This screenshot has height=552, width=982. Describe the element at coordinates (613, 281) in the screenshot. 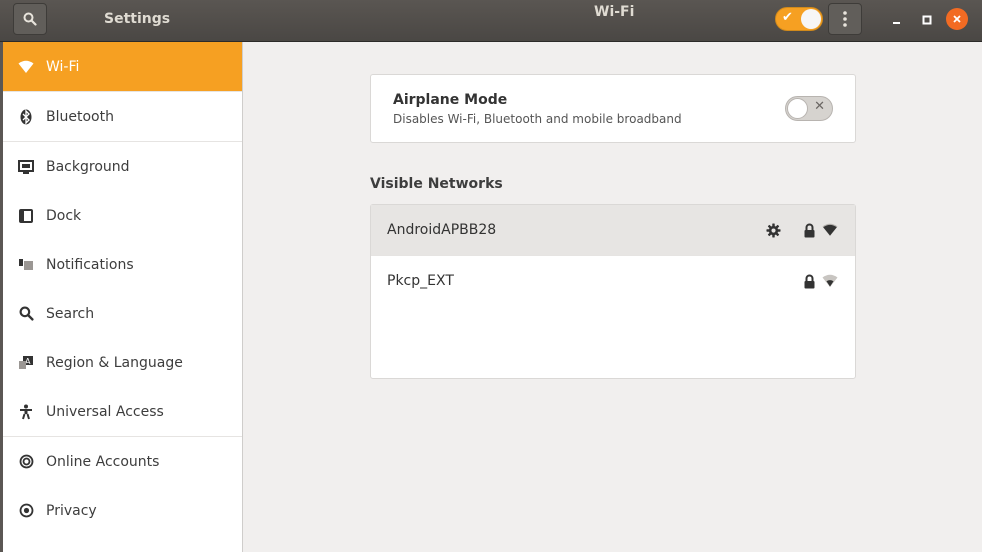

I see `network-row: Pkcp_EXT` at that location.